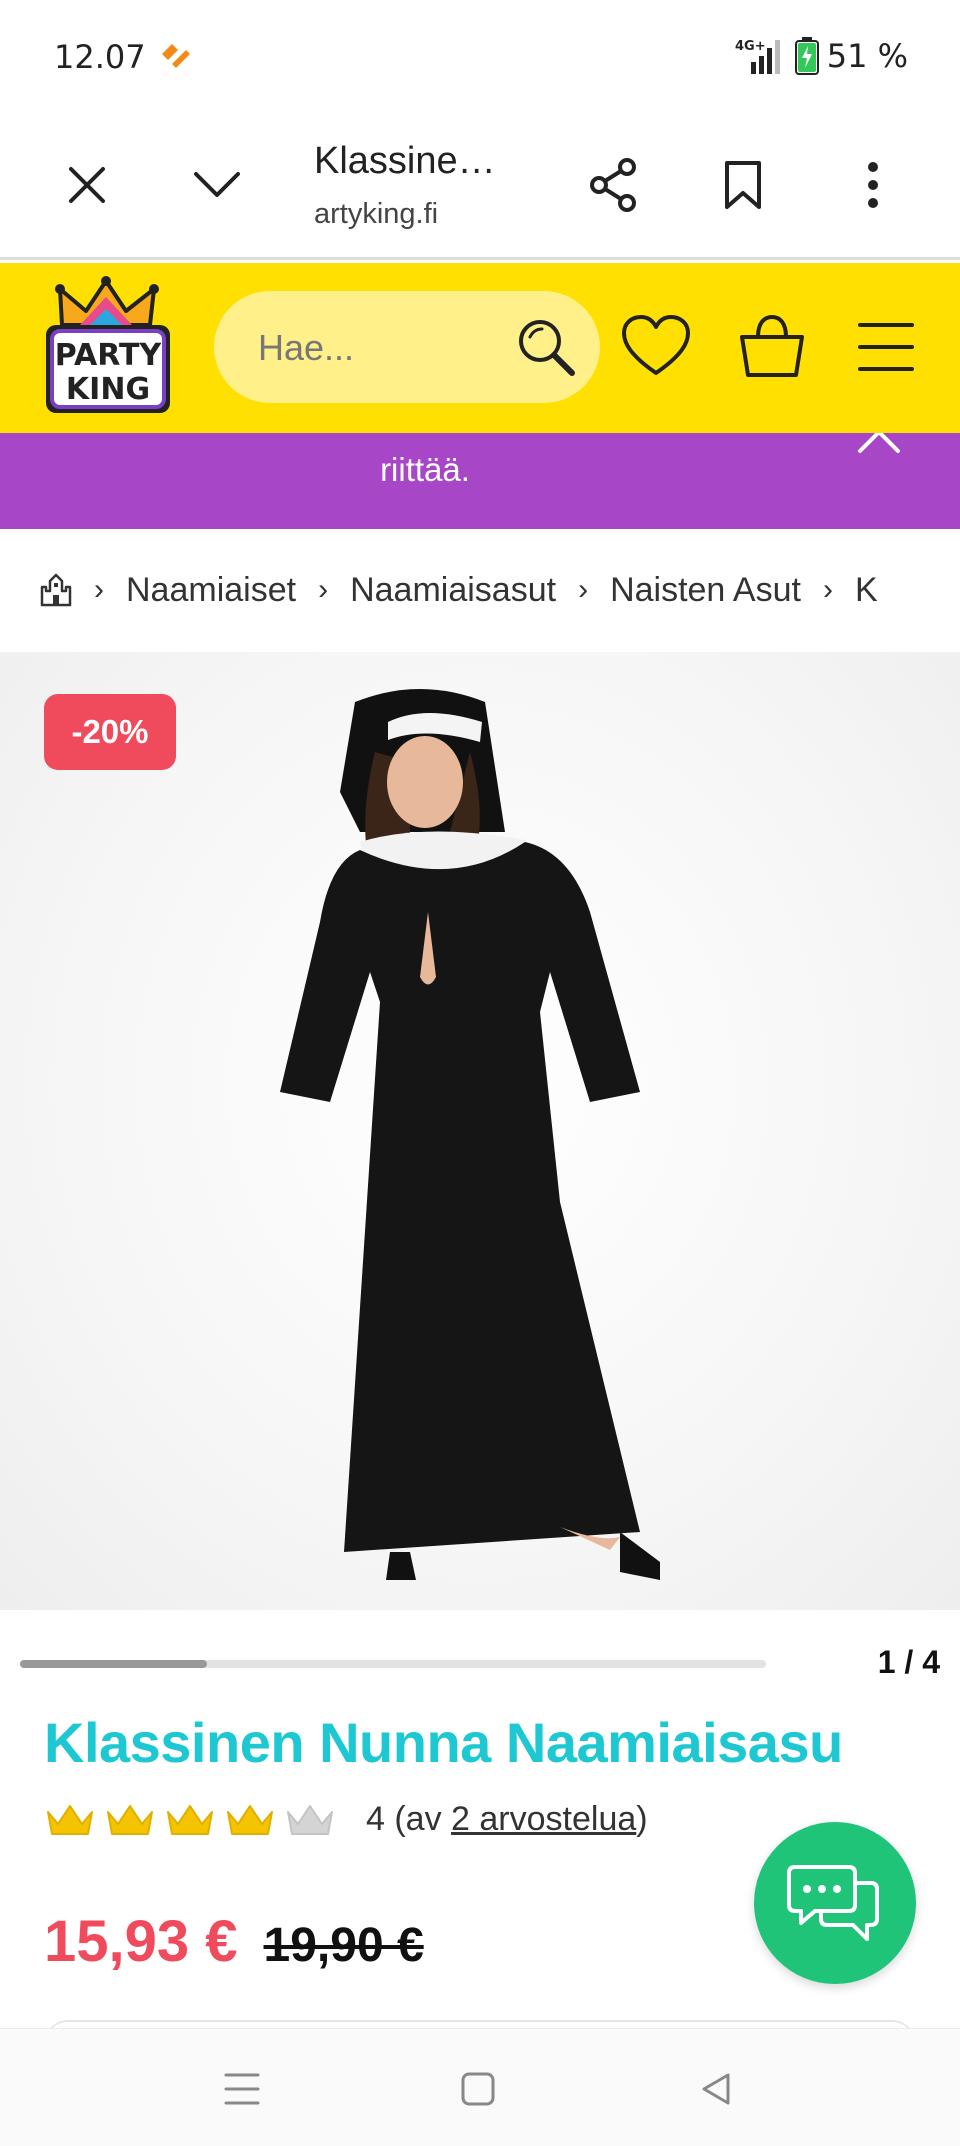 The width and height of the screenshot is (960, 2146). I want to click on tabs-dropdown-button, so click(217, 185).